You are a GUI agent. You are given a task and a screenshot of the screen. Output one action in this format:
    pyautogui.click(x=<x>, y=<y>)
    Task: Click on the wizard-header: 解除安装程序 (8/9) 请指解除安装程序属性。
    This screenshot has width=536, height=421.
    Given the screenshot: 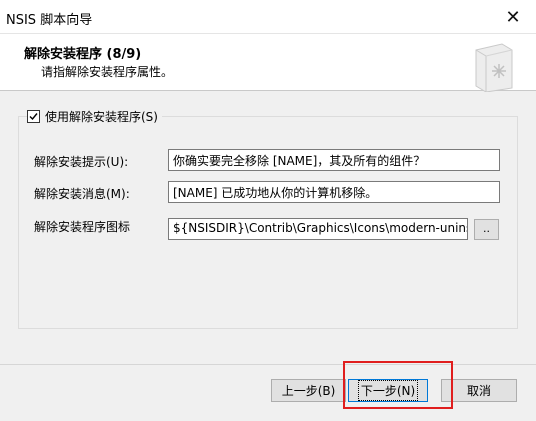 What is the action you would take?
    pyautogui.click(x=268, y=63)
    